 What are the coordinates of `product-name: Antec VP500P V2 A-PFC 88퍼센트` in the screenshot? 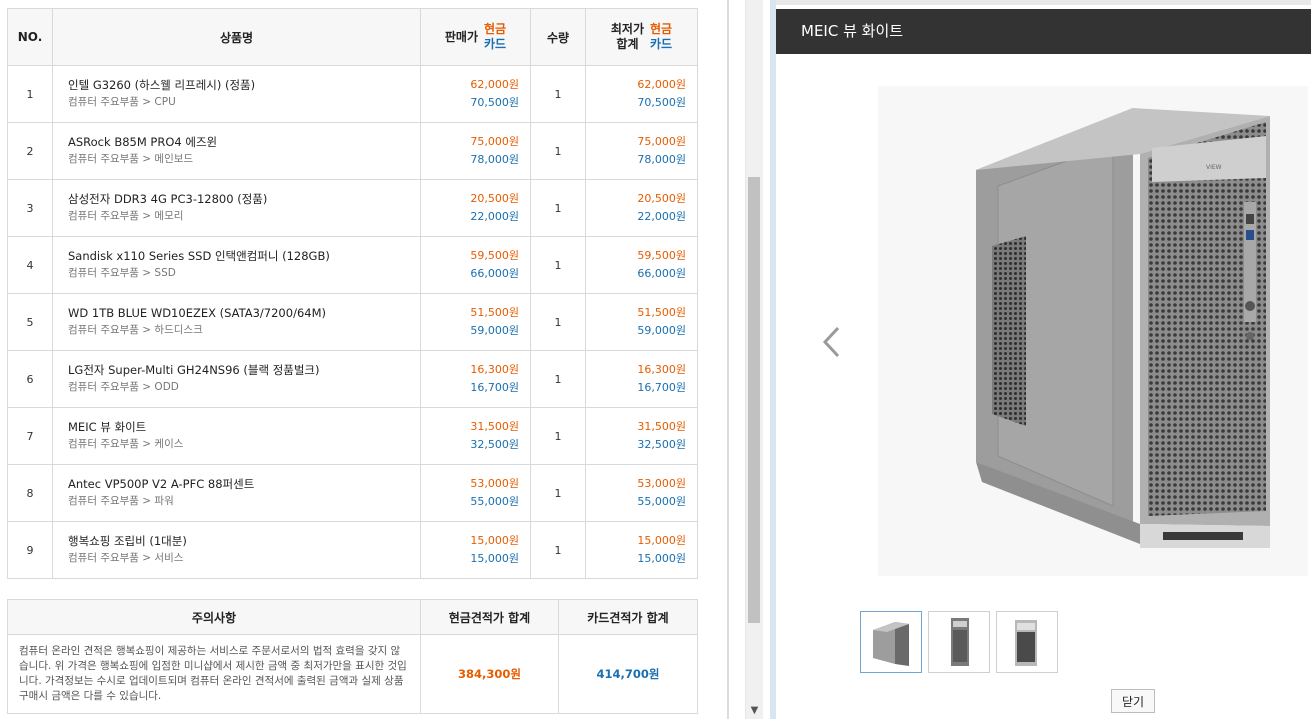 It's located at (244, 484).